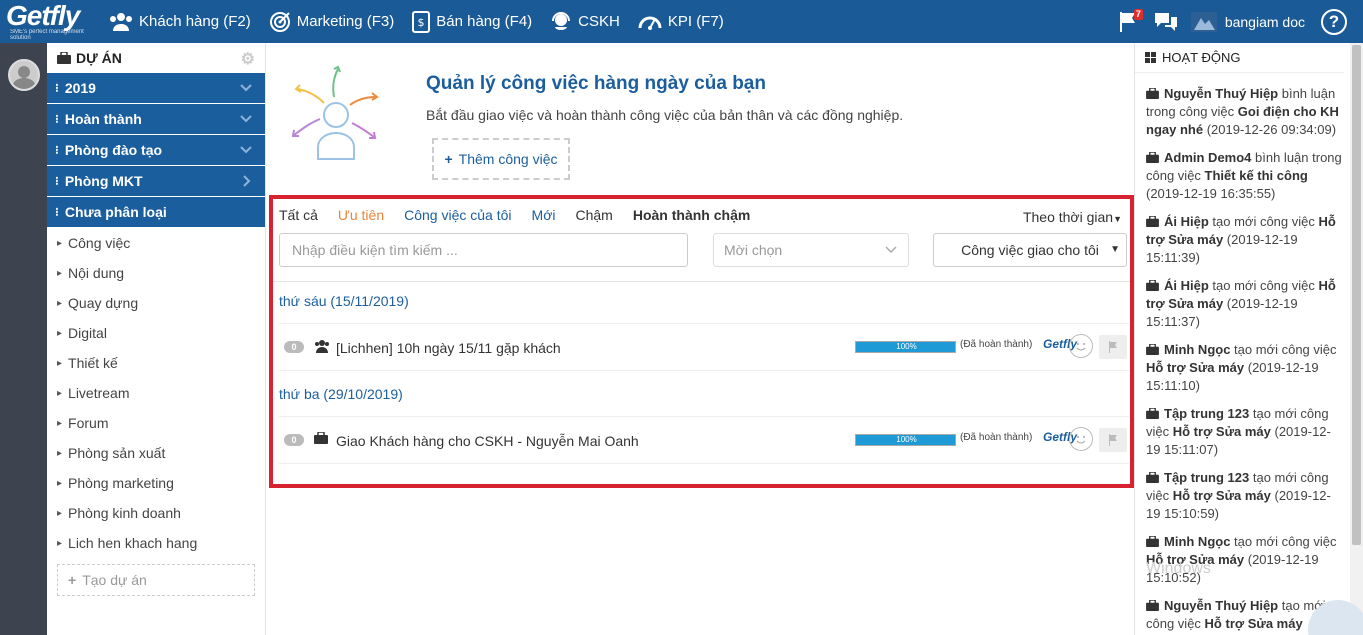  I want to click on filter-my-tasks: Công việc của tôi, so click(457, 215).